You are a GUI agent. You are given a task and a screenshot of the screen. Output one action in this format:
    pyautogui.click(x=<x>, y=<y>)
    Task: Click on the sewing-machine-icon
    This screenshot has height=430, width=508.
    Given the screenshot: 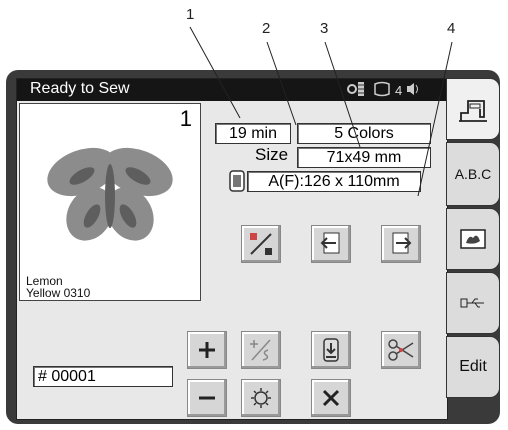 What is the action you would take?
    pyautogui.click(x=473, y=111)
    